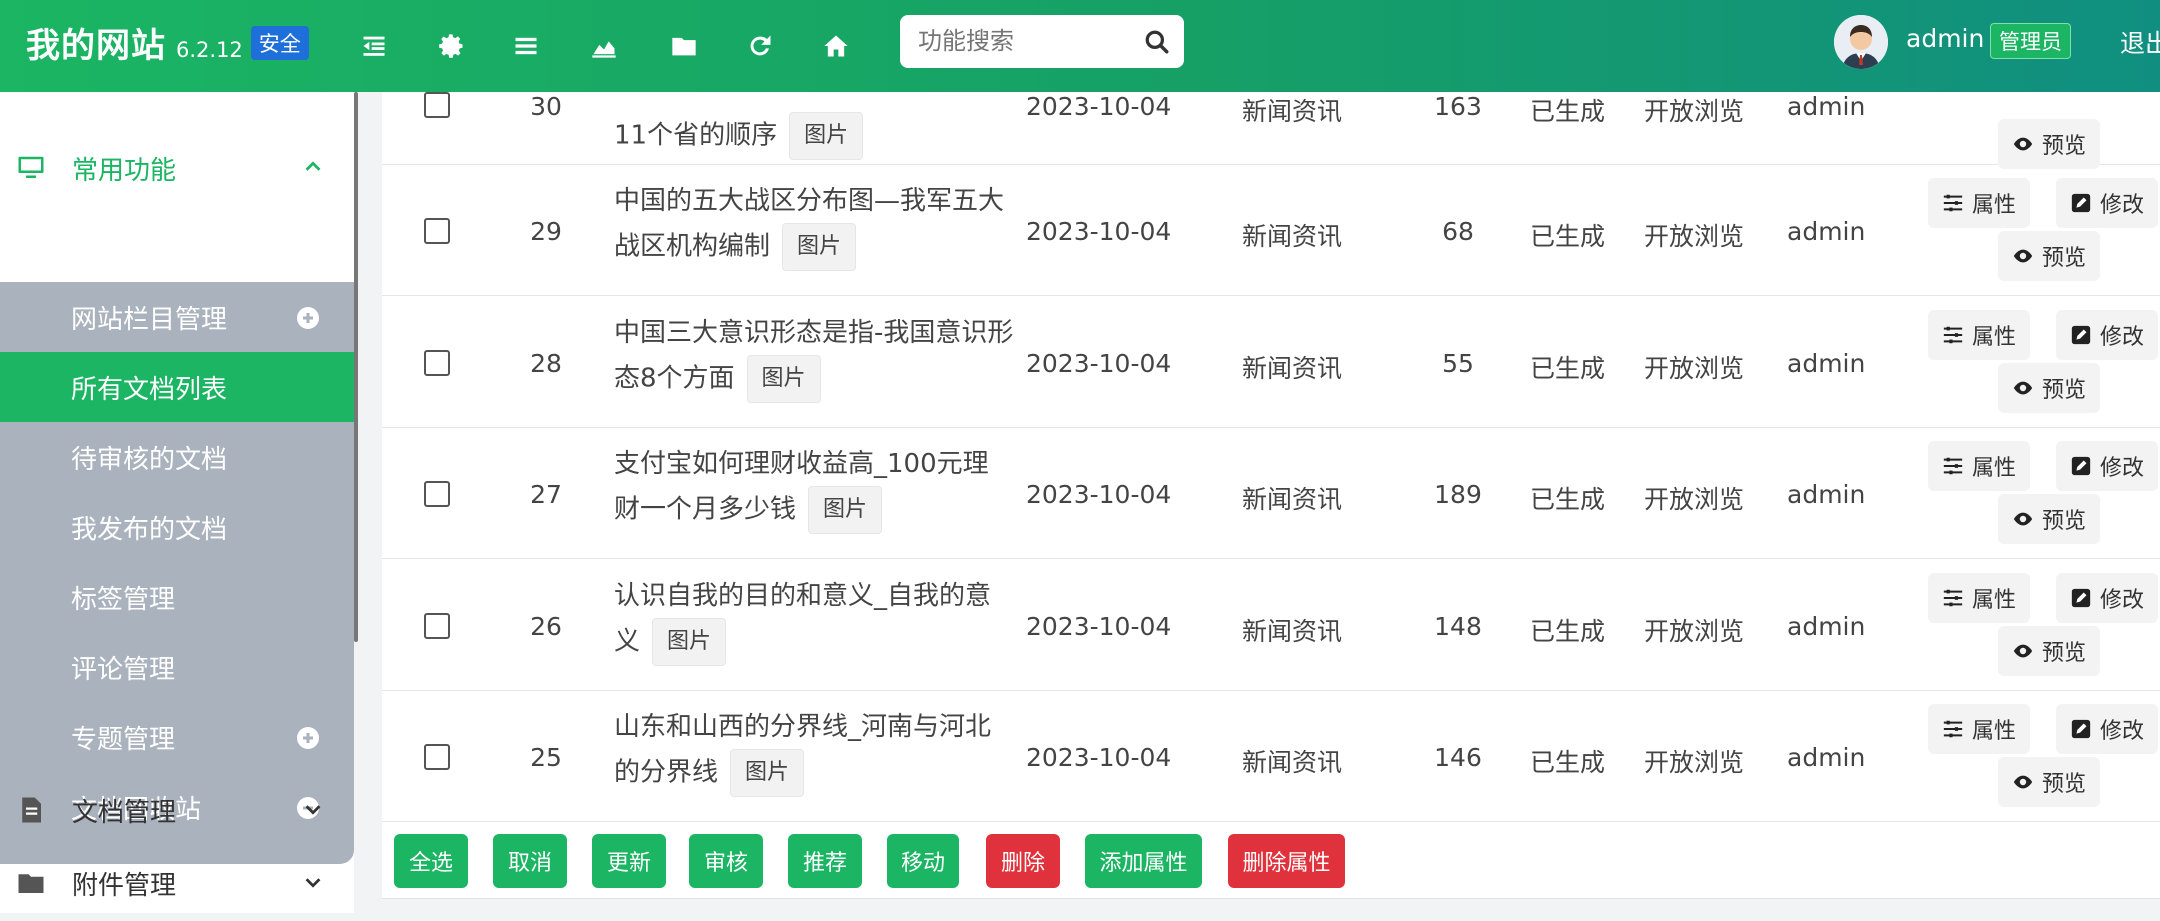 This screenshot has width=2160, height=921. I want to click on sidebar-item-label: 标签管理, so click(123, 599).